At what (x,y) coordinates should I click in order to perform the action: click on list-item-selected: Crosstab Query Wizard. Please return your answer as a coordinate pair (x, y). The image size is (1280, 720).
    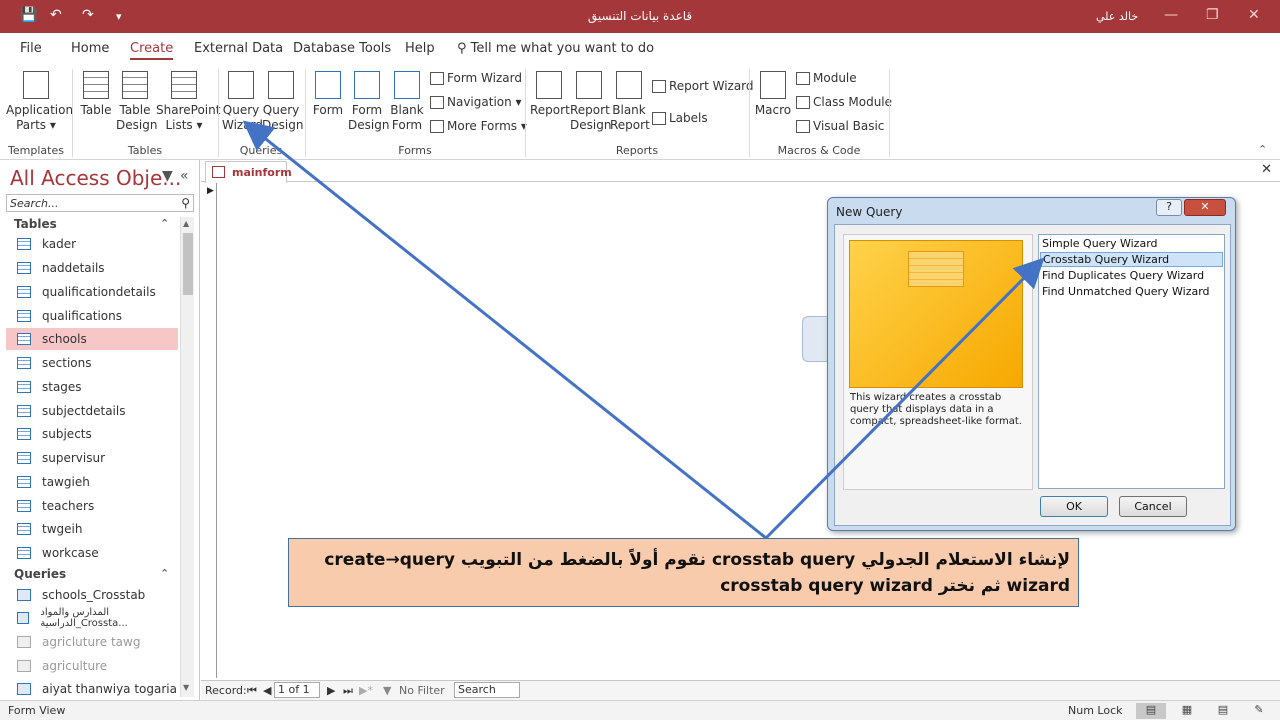
    Looking at the image, I should click on (1131, 259).